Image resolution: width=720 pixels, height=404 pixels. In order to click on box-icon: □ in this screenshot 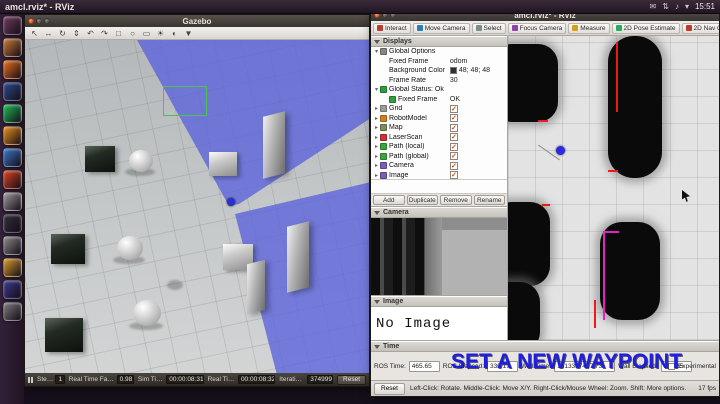, I will do `click(118, 33)`.